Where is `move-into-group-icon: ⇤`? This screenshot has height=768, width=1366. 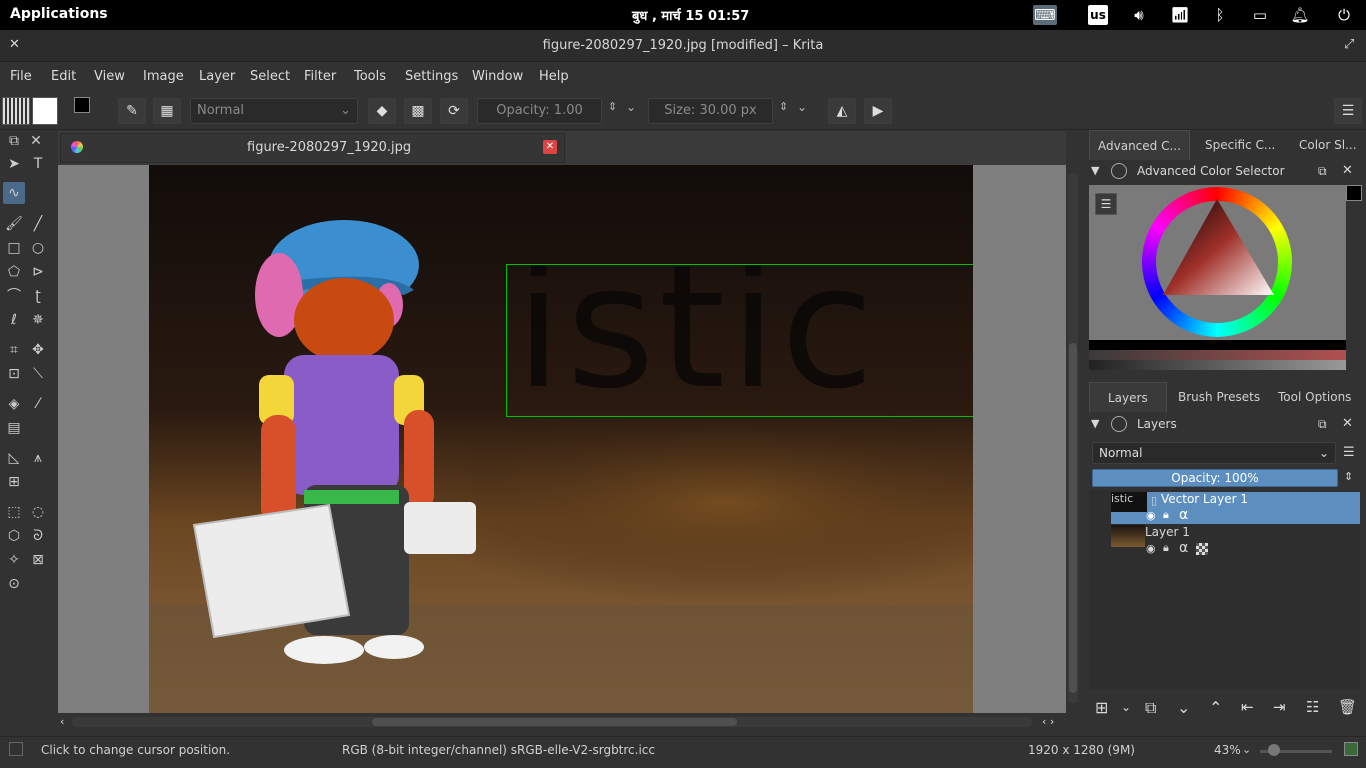
move-into-group-icon: ⇤ is located at coordinates (1247, 707).